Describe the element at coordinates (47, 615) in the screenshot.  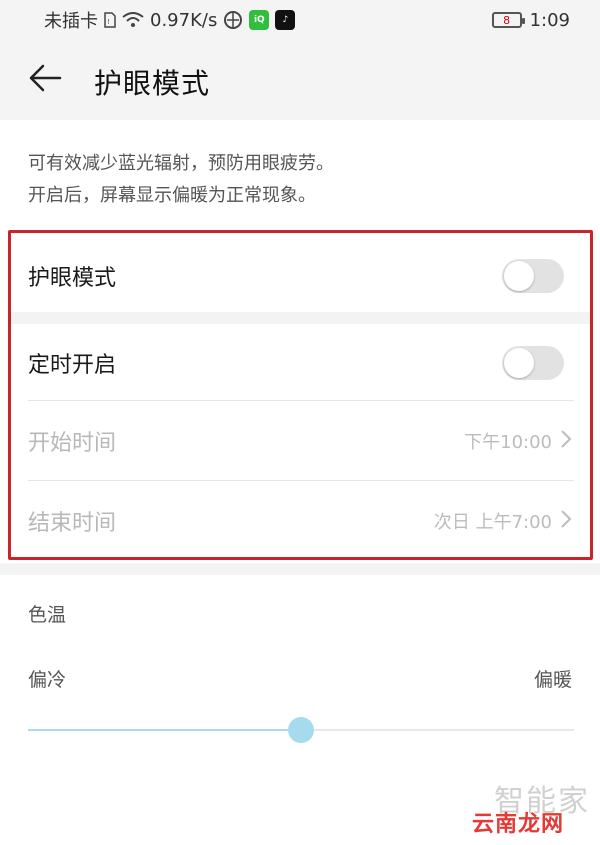
I see `color-temp-label: 色温` at that location.